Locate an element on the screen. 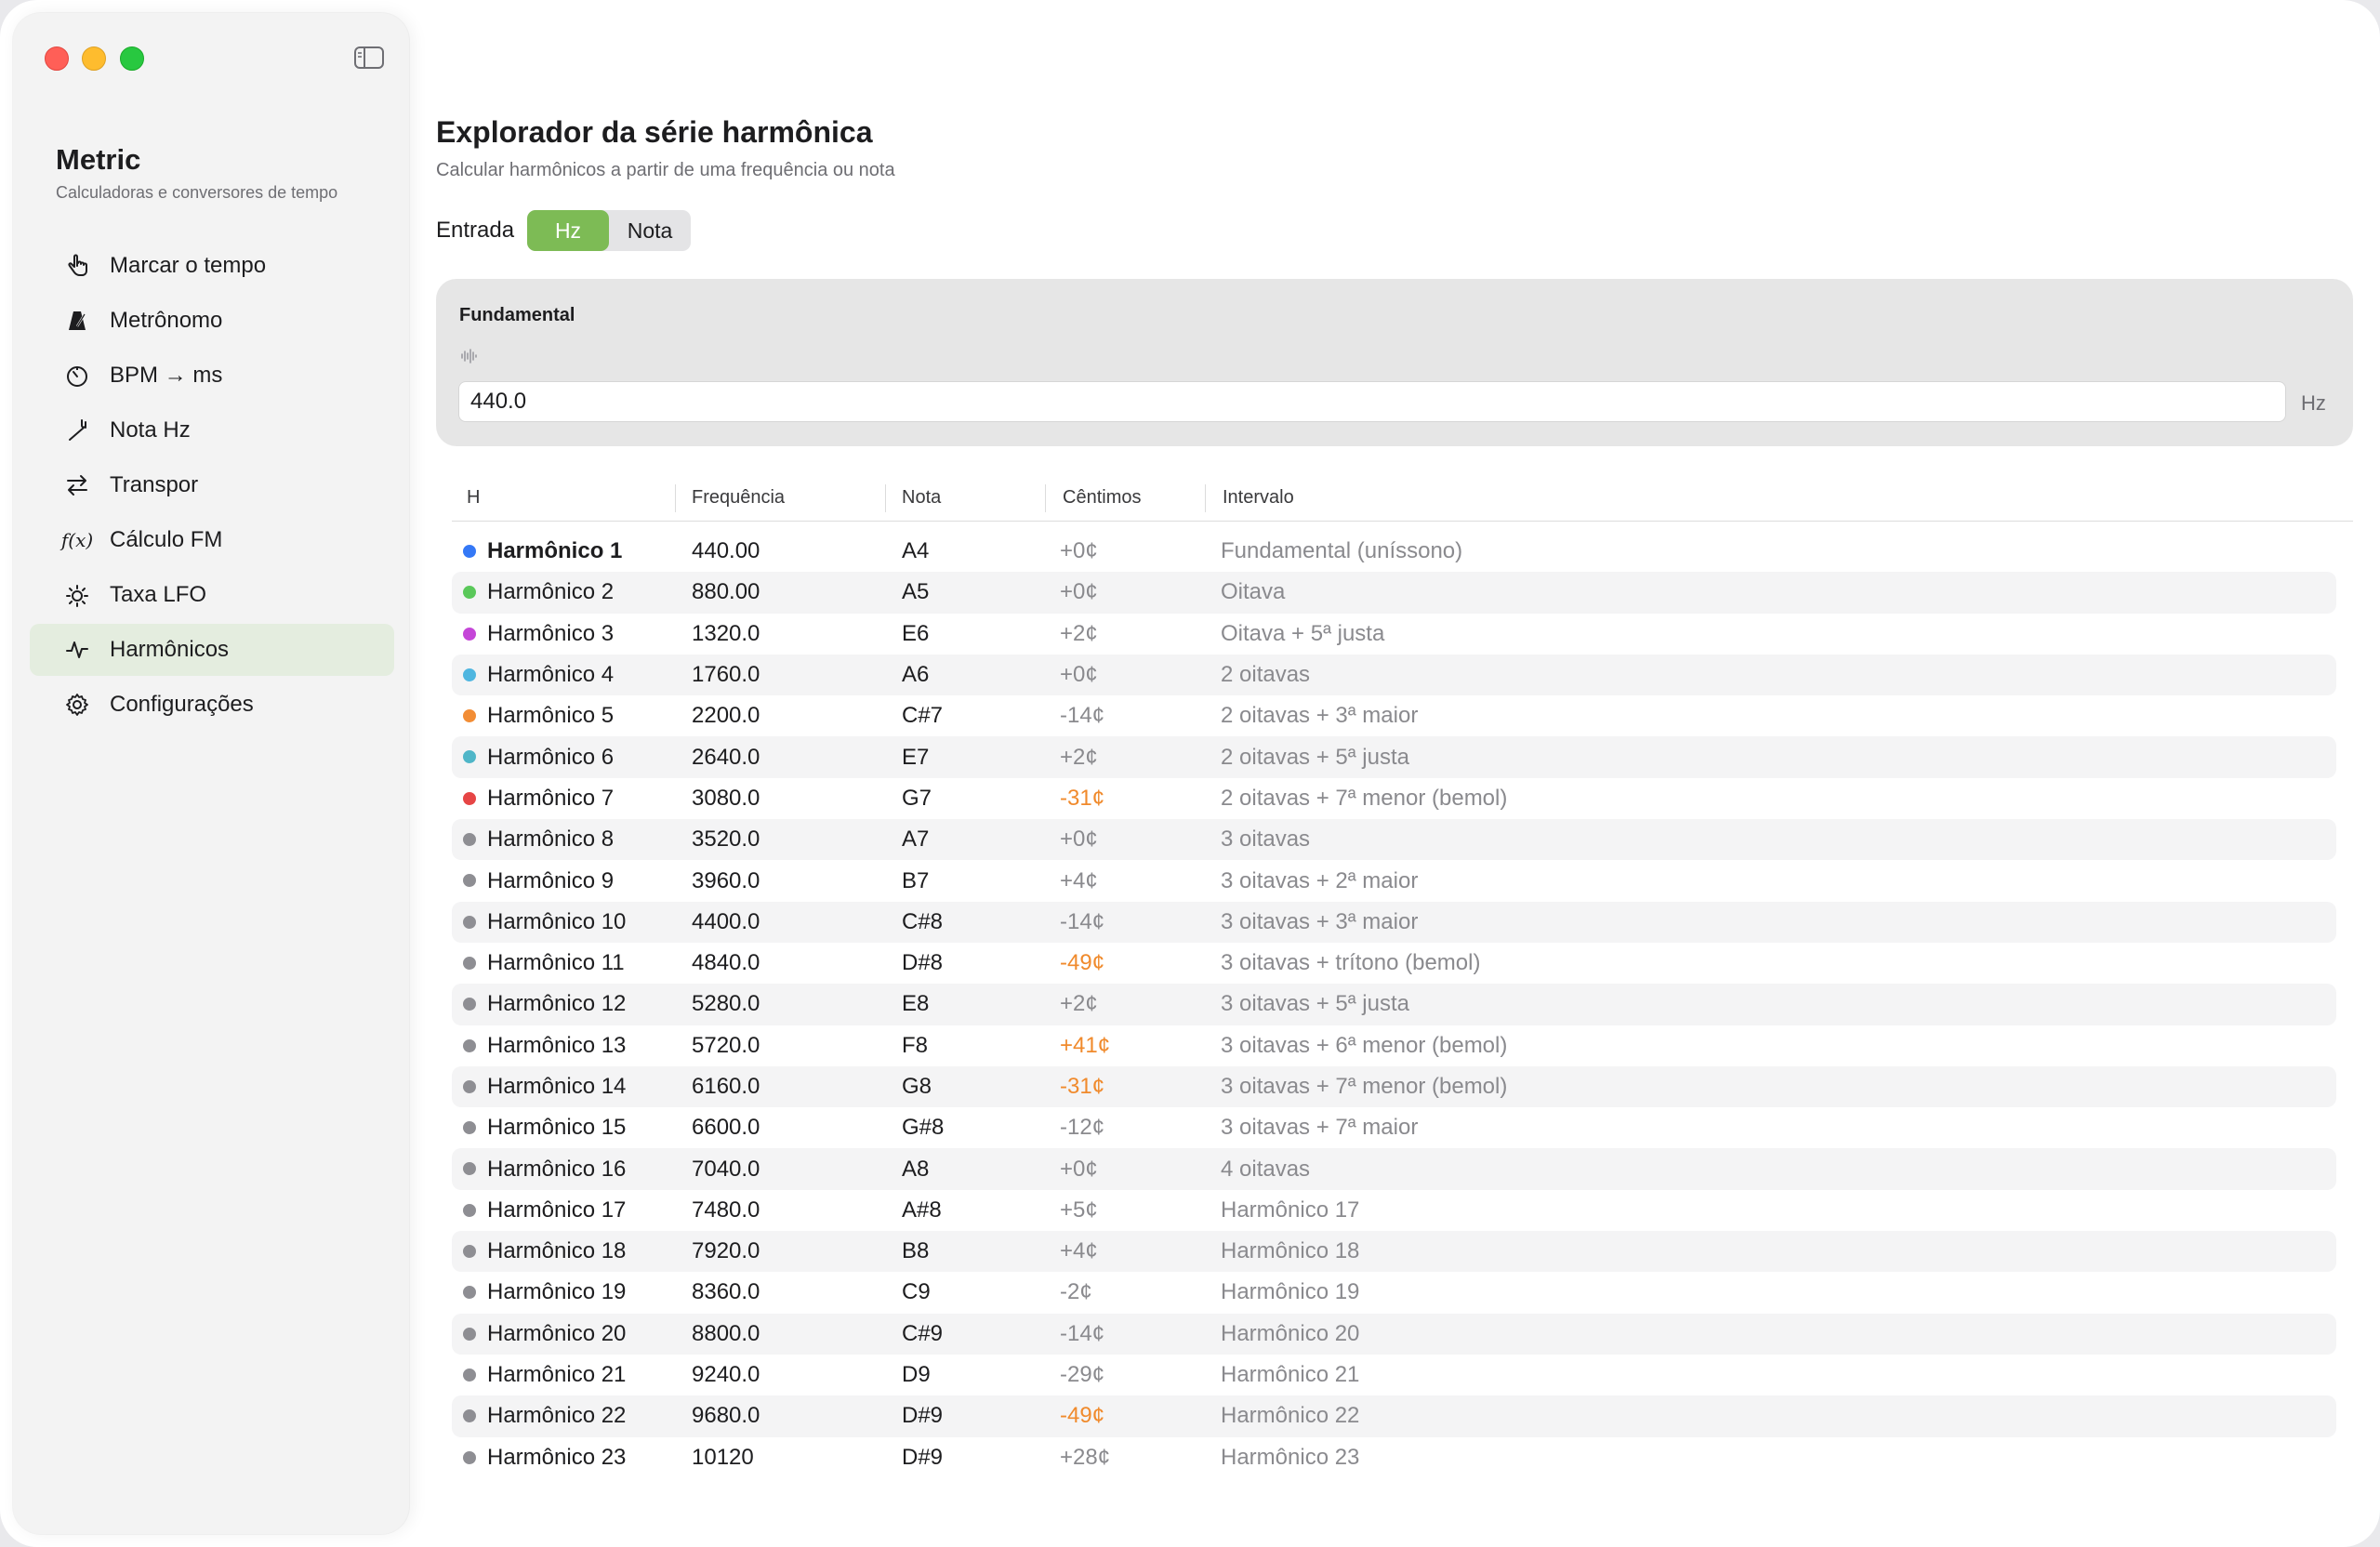 Image resolution: width=2380 pixels, height=1547 pixels. frequency-cell: 7920.0 is located at coordinates (726, 1251).